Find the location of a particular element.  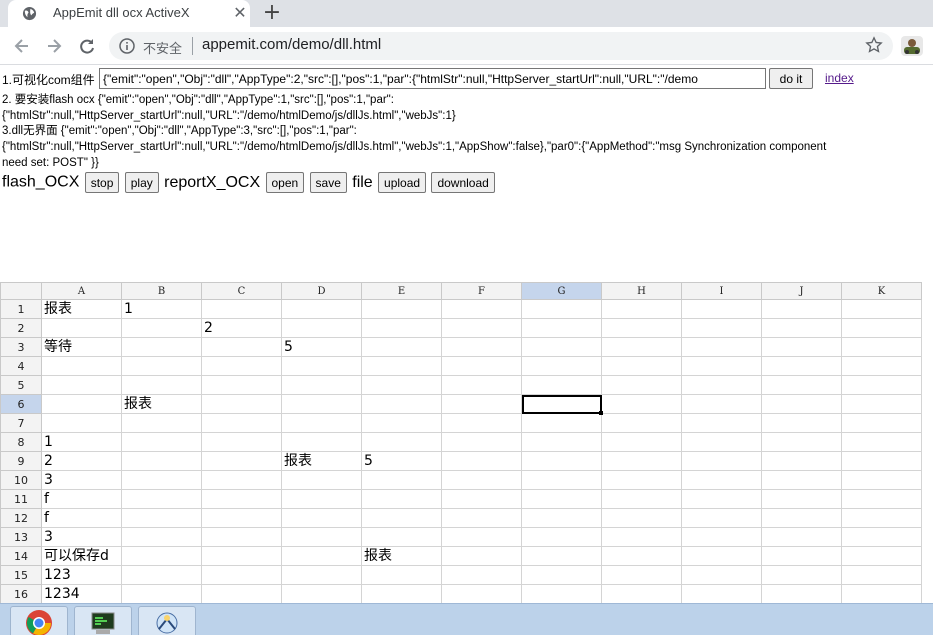

cell-e6 is located at coordinates (401, 404).